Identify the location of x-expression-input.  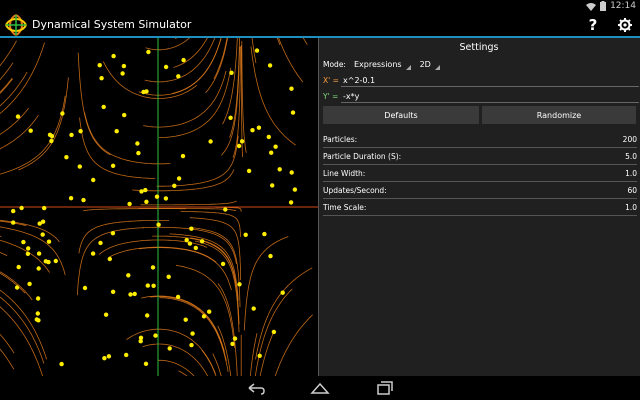
(490, 80).